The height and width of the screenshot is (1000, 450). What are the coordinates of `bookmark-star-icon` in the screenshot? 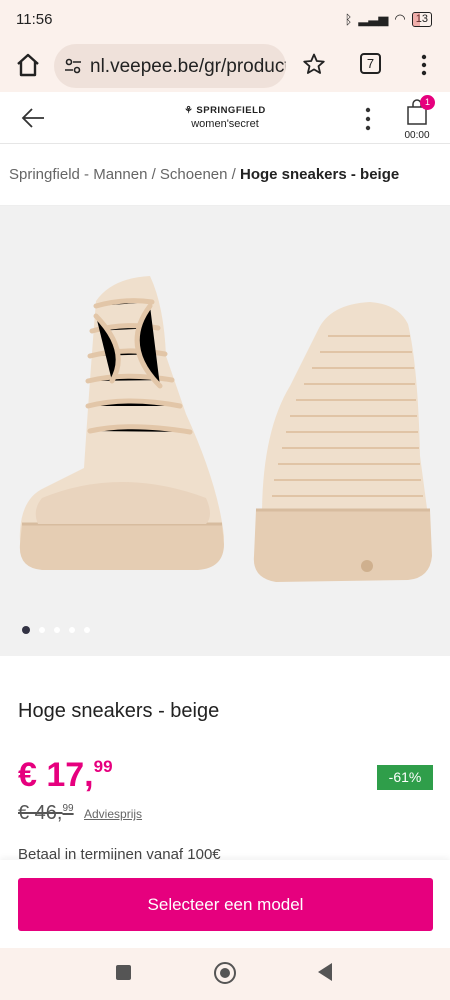 It's located at (314, 64).